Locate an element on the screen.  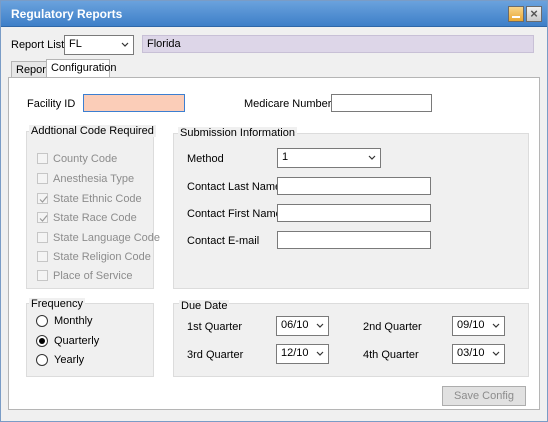
contact-last-name-input is located at coordinates (354, 186).